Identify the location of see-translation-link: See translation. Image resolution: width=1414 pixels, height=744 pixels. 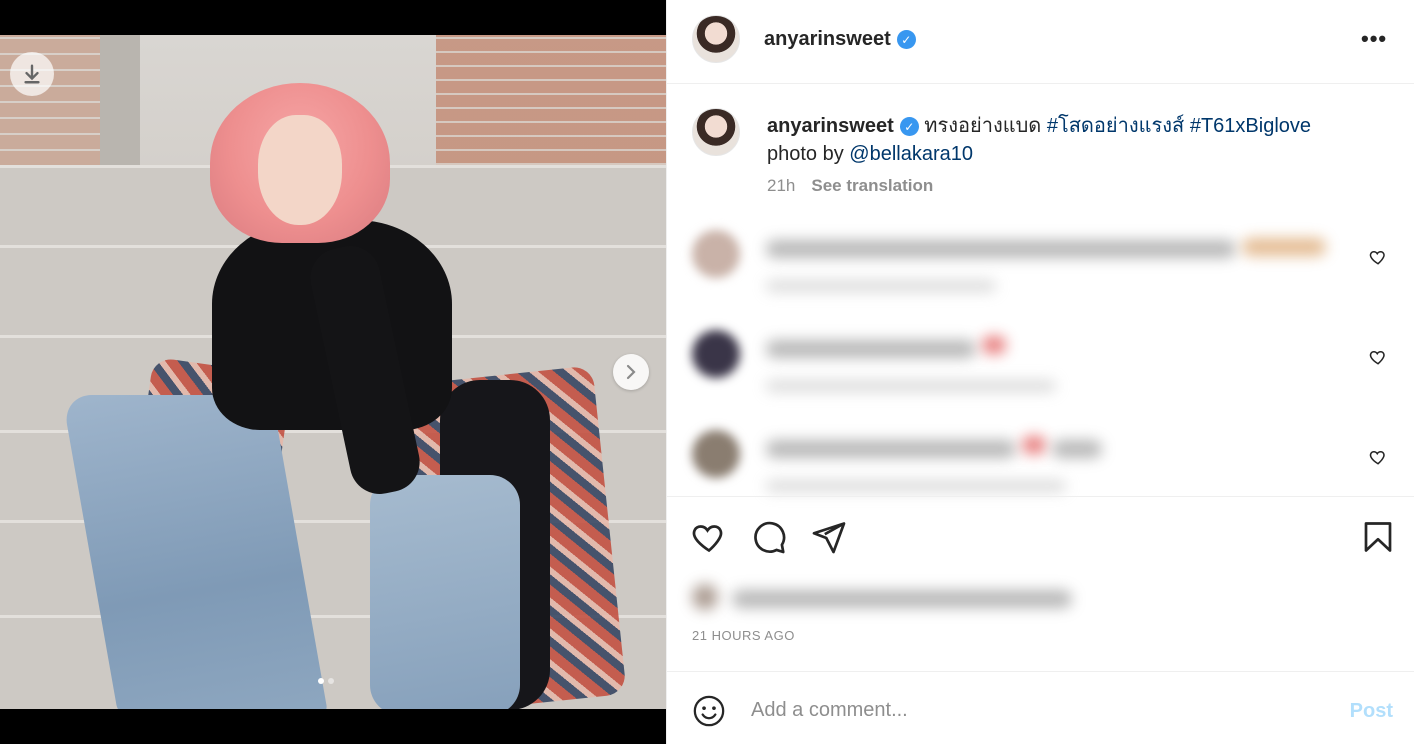
(872, 185).